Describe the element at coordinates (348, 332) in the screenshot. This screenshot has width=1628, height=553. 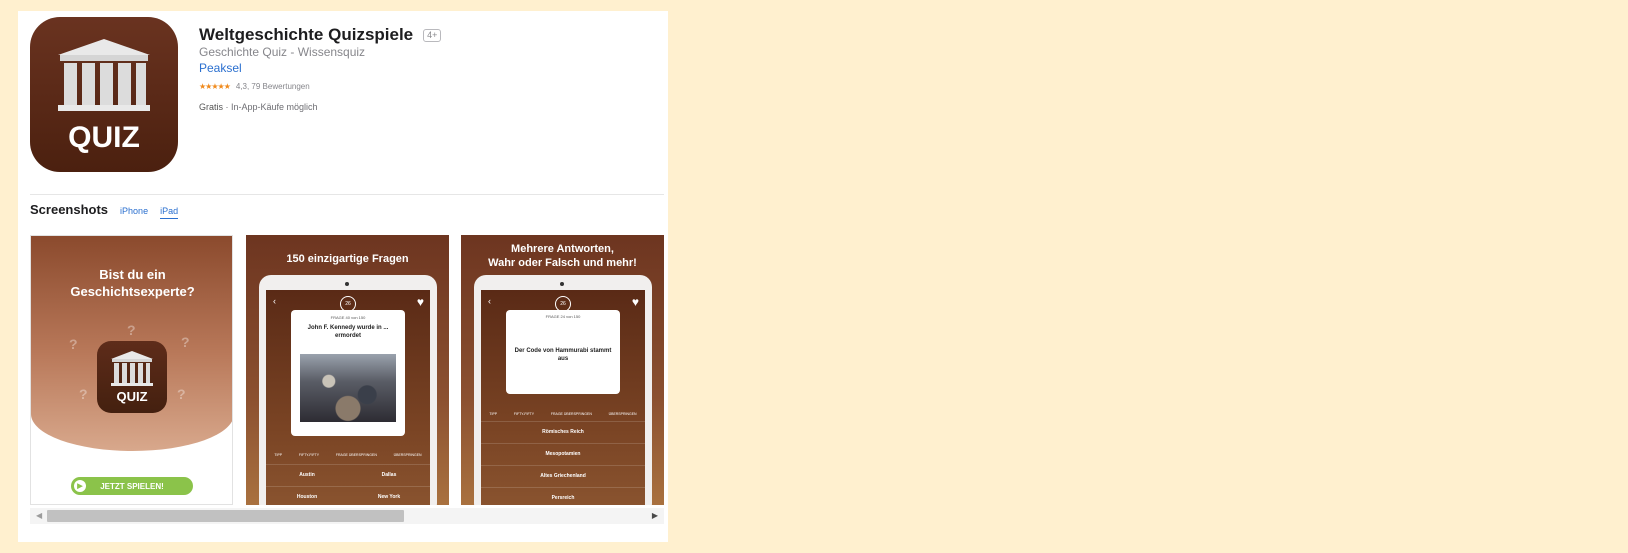
I see `question-text: John F. Kennedy wurde in ... ermordet` at that location.